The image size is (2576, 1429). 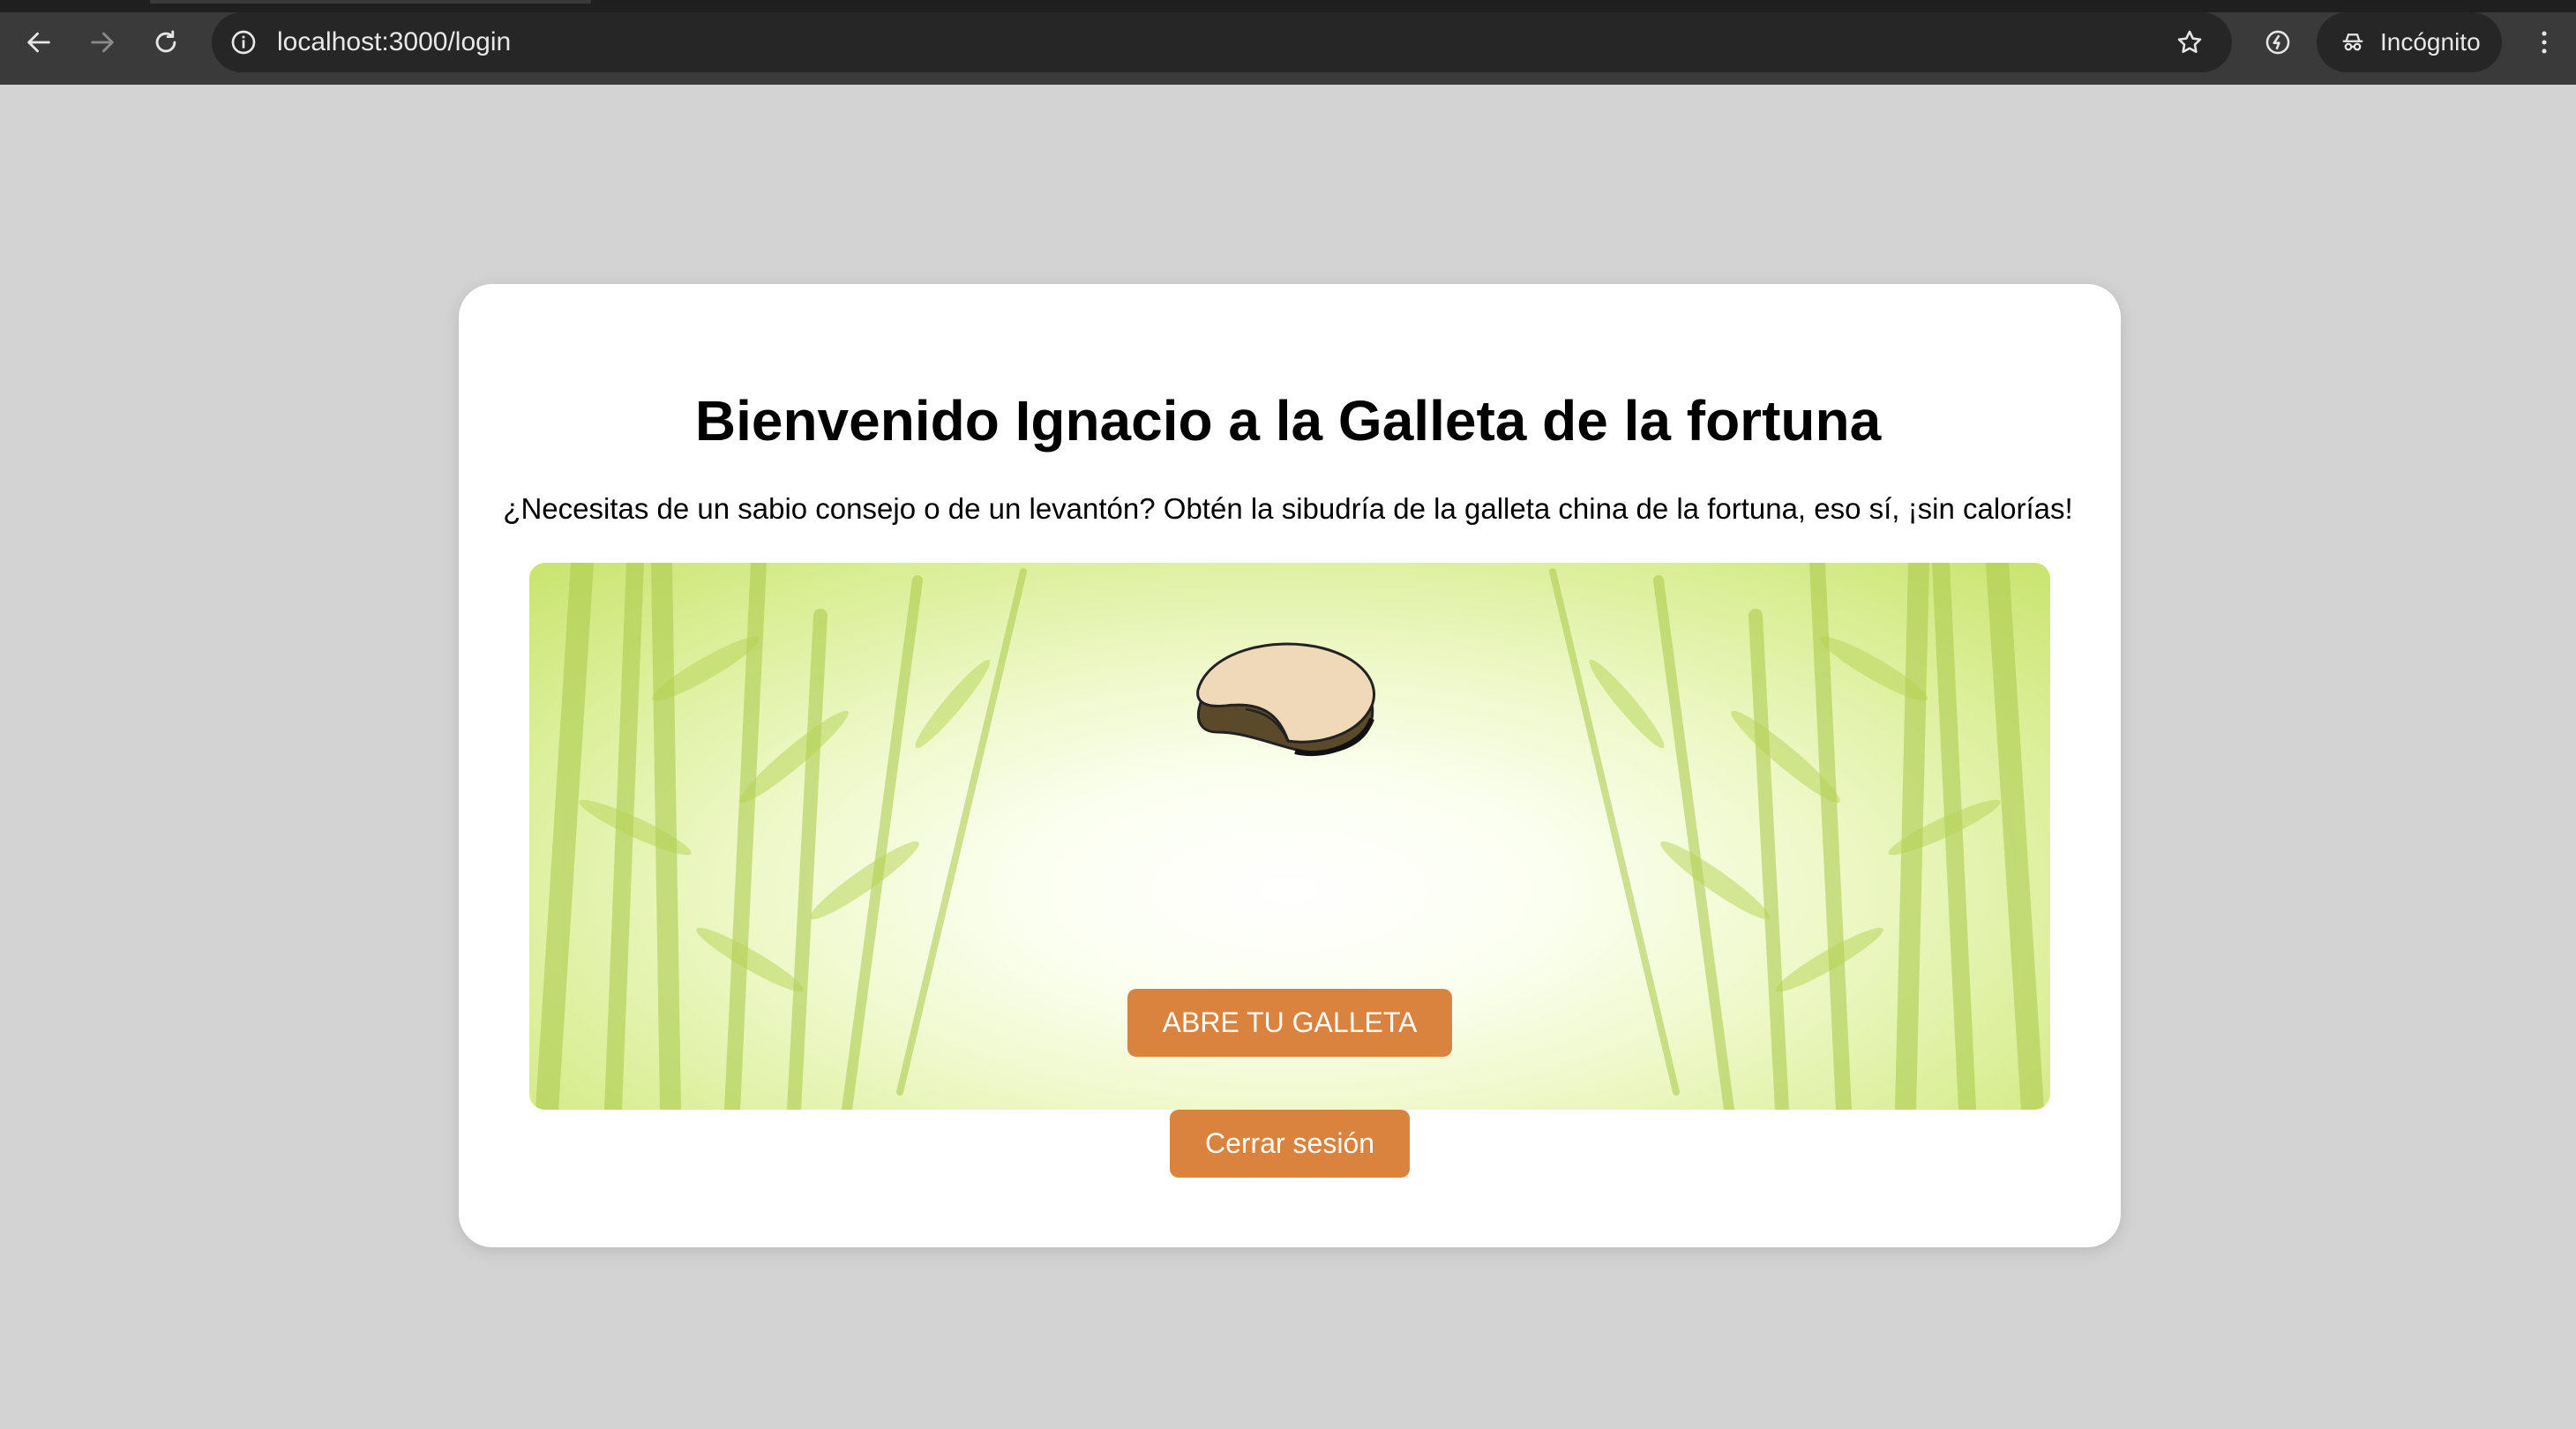 I want to click on incognito-indicator: Incógnito, so click(x=2409, y=42).